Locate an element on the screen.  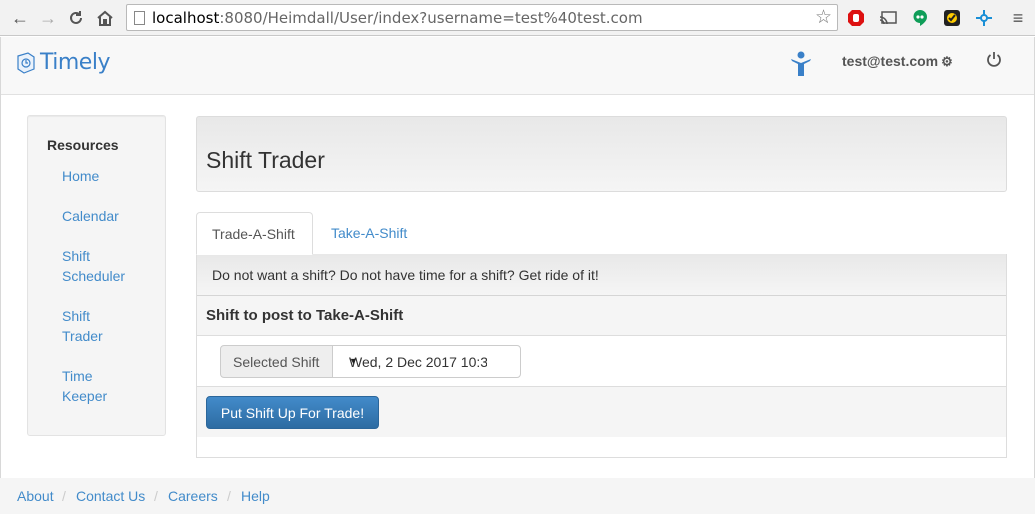
reload-icon is located at coordinates (76, 18).